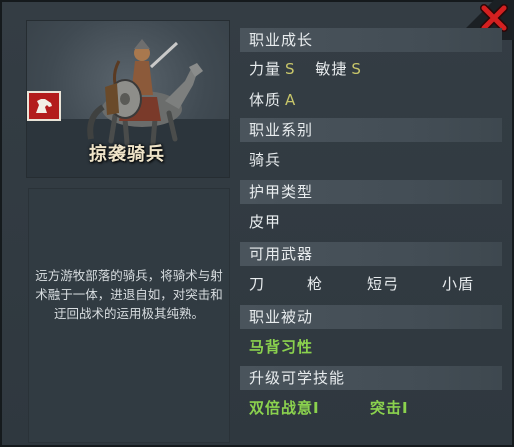  What do you see at coordinates (127, 154) in the screenshot?
I see `unit-name: 掠袭骑兵` at bounding box center [127, 154].